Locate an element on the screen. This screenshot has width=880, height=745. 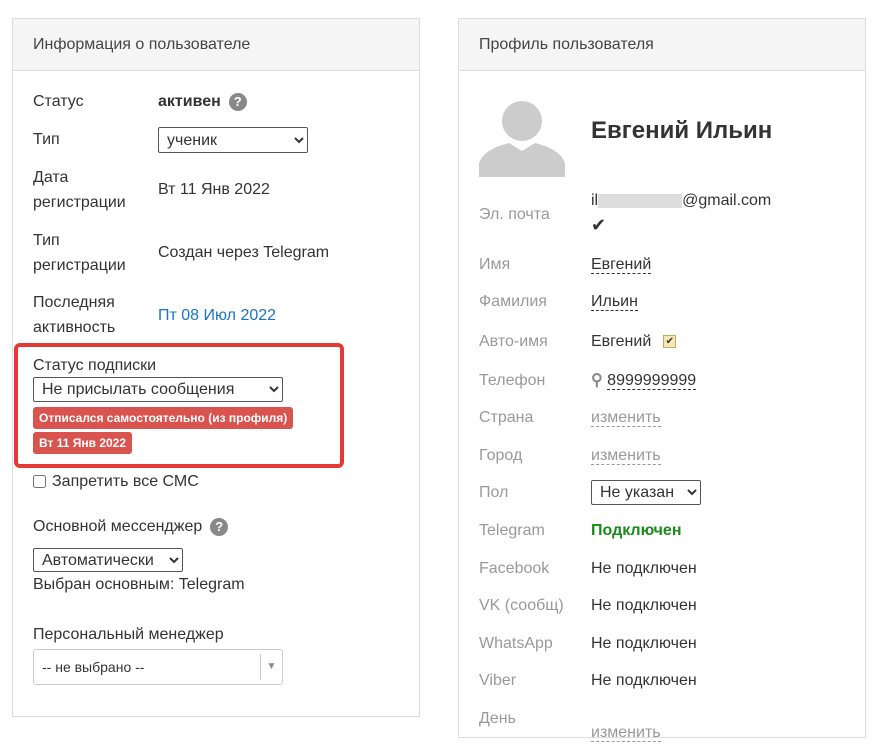
last-activity-day: Пт is located at coordinates (170, 315).